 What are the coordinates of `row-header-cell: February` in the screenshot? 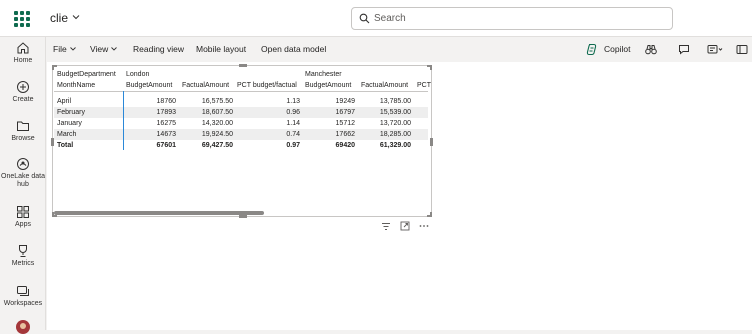 It's located at (71, 112).